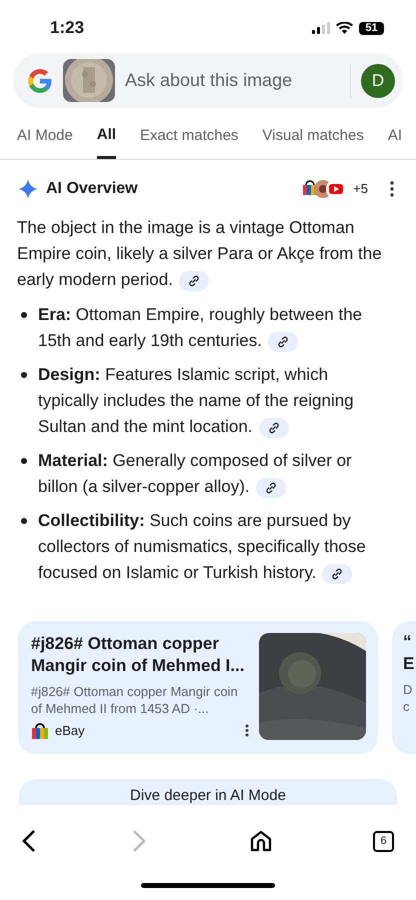 This screenshot has width=416, height=900. Describe the element at coordinates (189, 140) in the screenshot. I see `tab: Exact matches` at that location.